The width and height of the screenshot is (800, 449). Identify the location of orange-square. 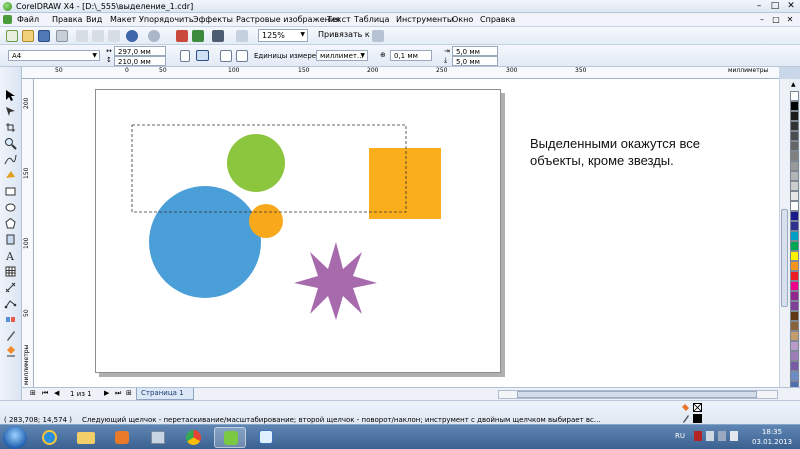
(405, 183).